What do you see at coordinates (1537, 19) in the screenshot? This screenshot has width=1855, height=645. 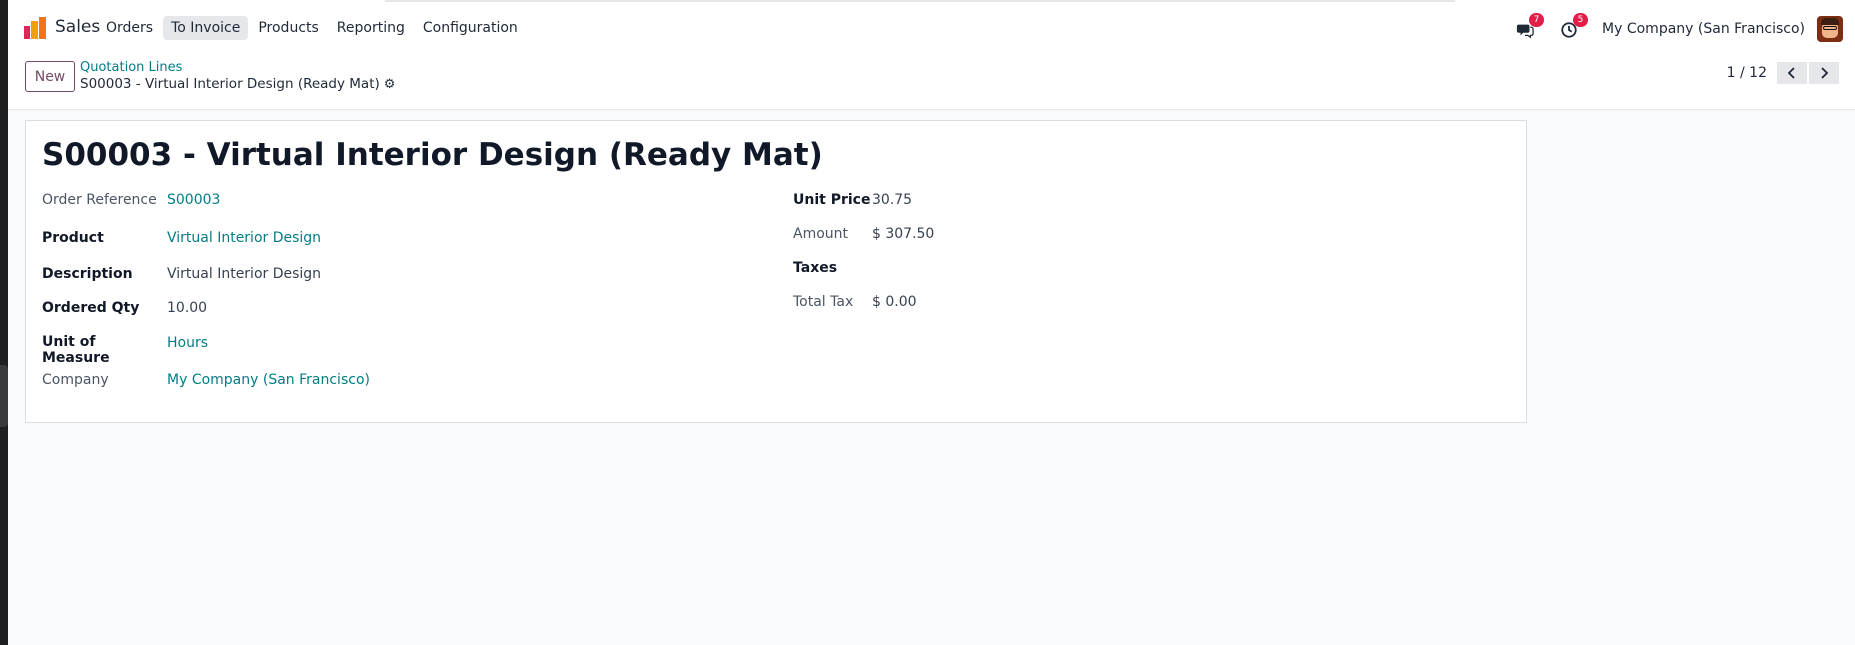 I see `messages-count-badge: 7` at bounding box center [1537, 19].